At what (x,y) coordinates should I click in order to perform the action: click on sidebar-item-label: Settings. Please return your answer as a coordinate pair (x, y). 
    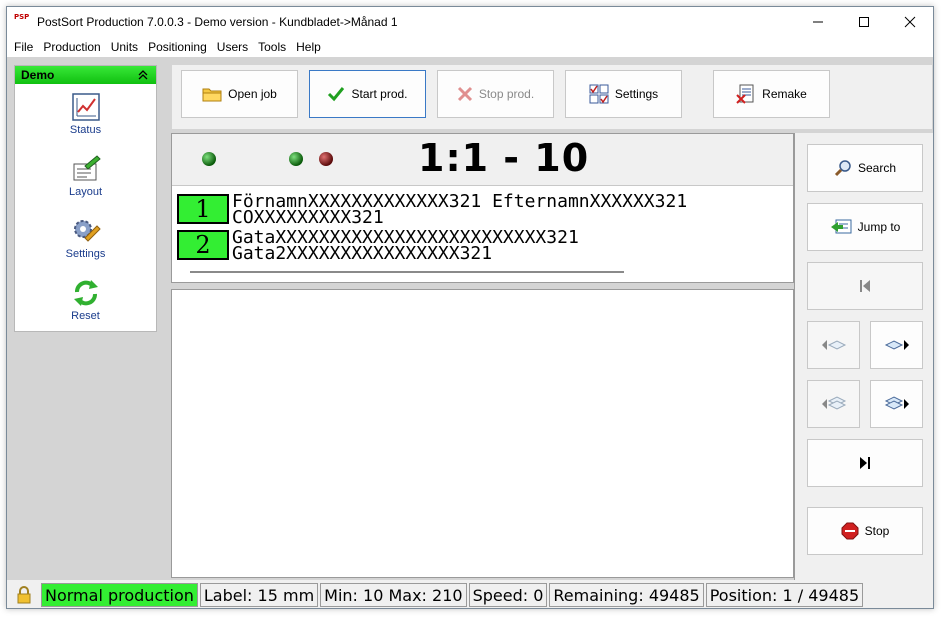
    Looking at the image, I should click on (85, 254).